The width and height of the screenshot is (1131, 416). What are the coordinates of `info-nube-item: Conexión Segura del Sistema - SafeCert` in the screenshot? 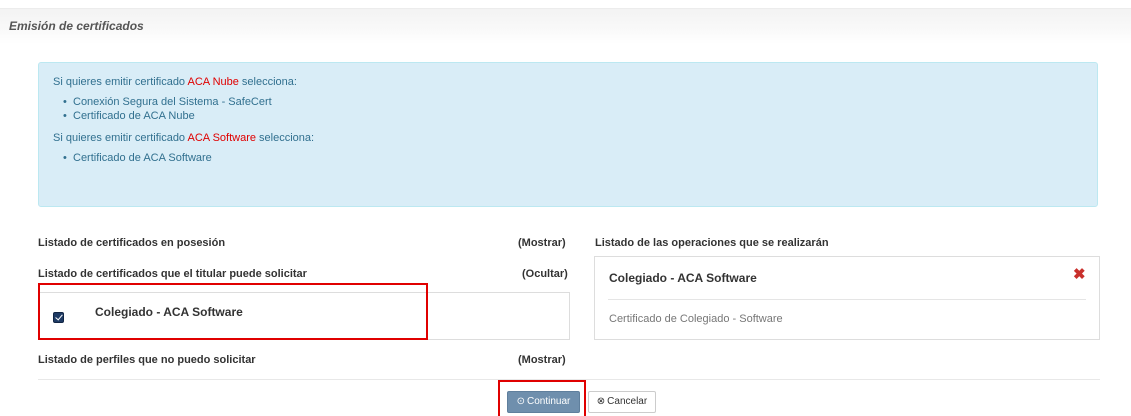 It's located at (172, 102).